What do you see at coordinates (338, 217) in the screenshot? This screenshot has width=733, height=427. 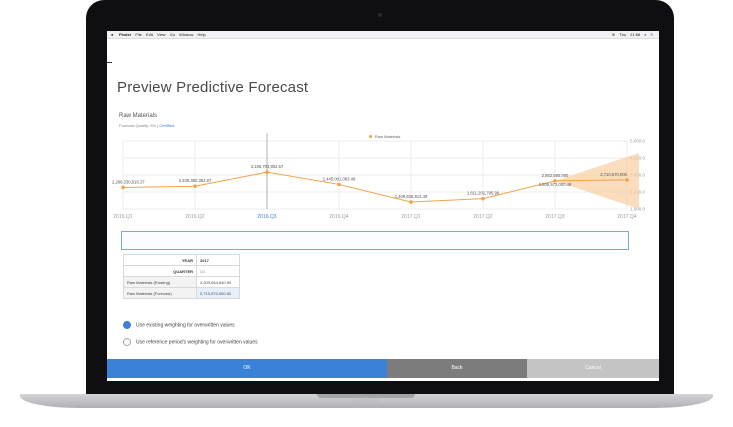 I see `x-tick-label: 2016.Q4` at bounding box center [338, 217].